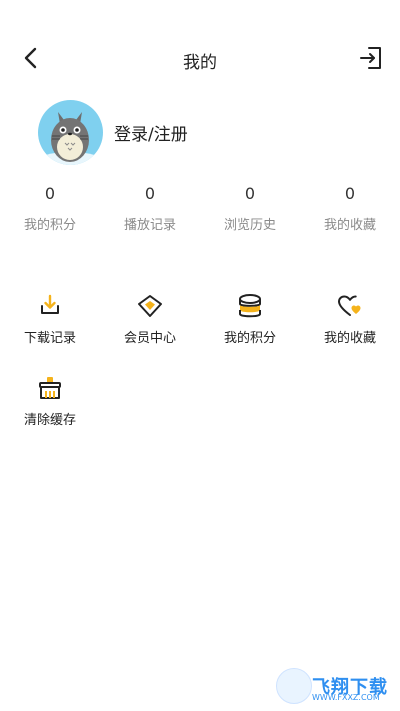  I want to click on broom-icon, so click(50, 388).